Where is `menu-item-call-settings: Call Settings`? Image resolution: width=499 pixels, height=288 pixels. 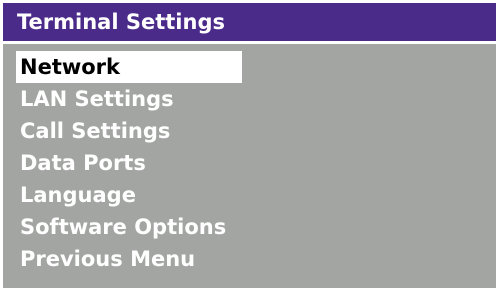
menu-item-call-settings: Call Settings is located at coordinates (129, 131).